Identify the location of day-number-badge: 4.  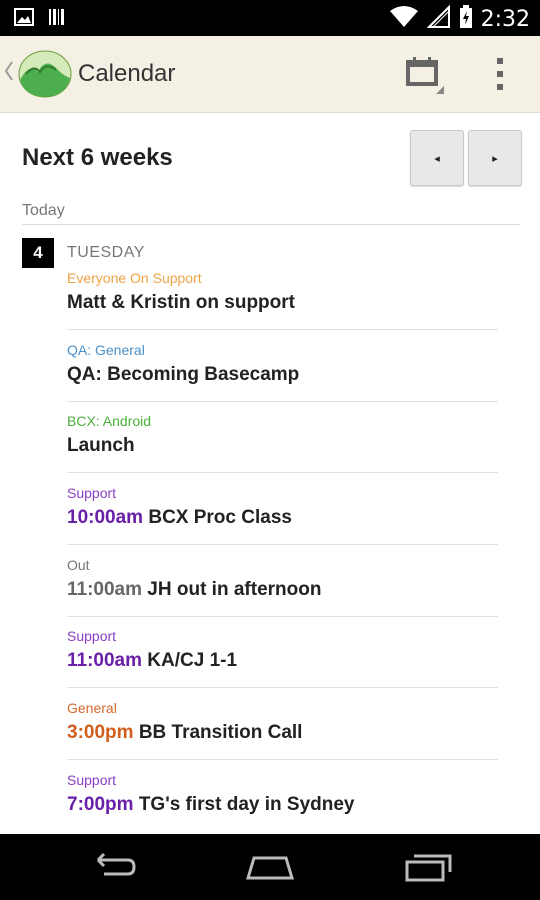
(38, 253).